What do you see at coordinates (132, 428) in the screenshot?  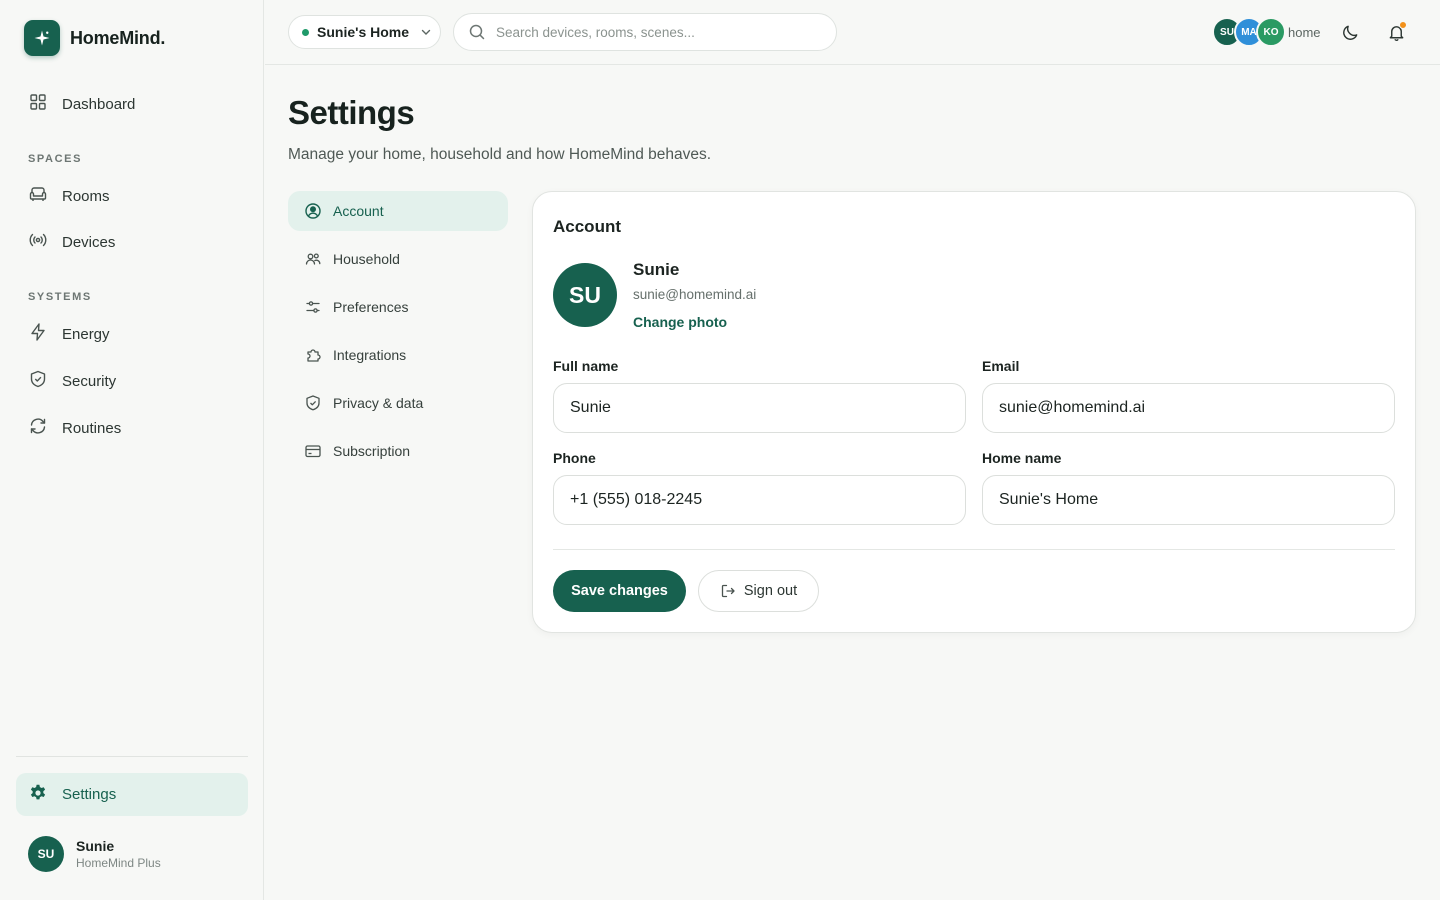 I see `sidebar-item-routines: Routines` at bounding box center [132, 428].